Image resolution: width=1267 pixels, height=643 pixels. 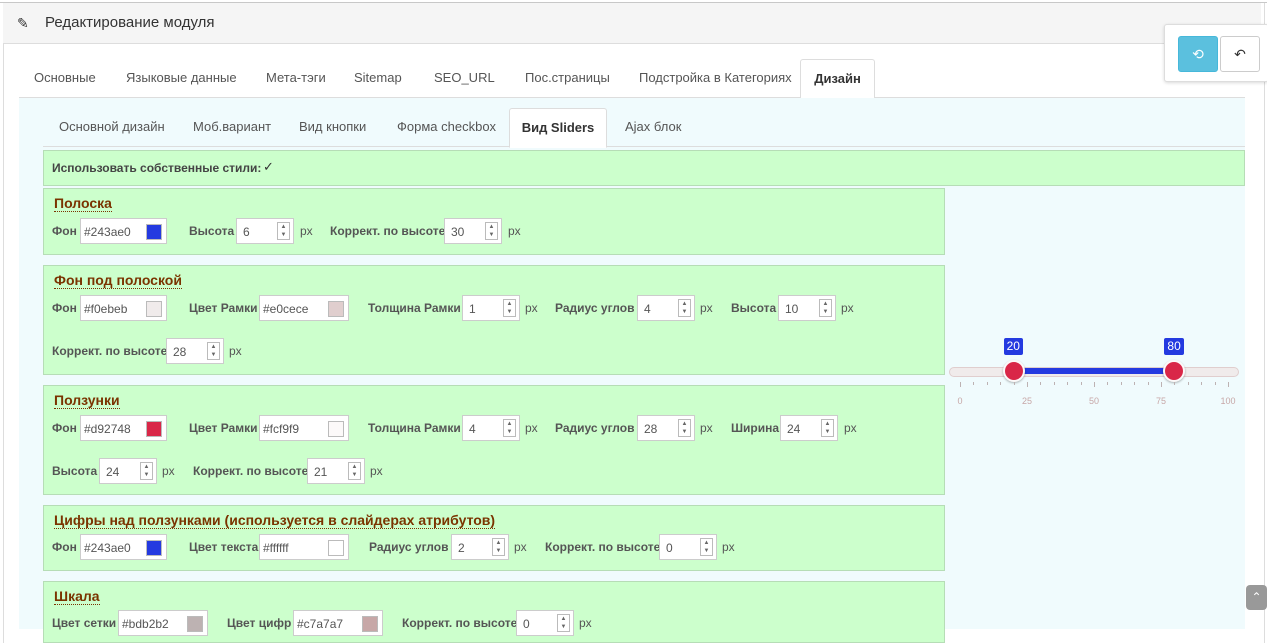 What do you see at coordinates (163, 623) in the screenshot?
I see `scale-grid-color-input: #bdb2b2` at bounding box center [163, 623].